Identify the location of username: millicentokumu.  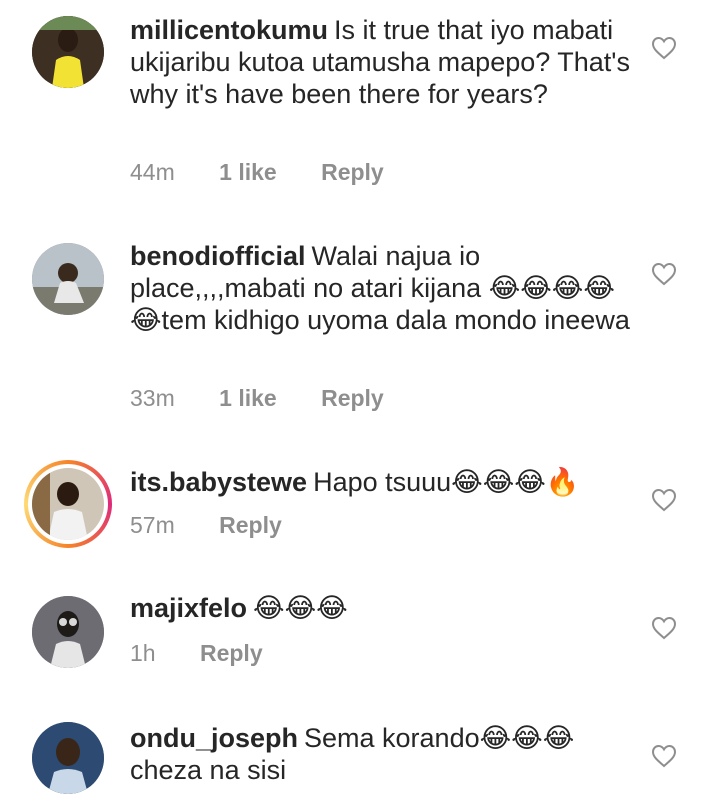
(229, 30).